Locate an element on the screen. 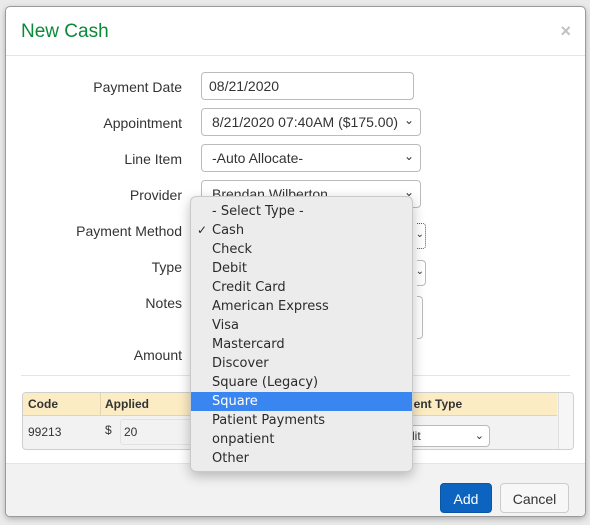 The image size is (590, 525). payment-method-select: ⌄ is located at coordinates (420, 236).